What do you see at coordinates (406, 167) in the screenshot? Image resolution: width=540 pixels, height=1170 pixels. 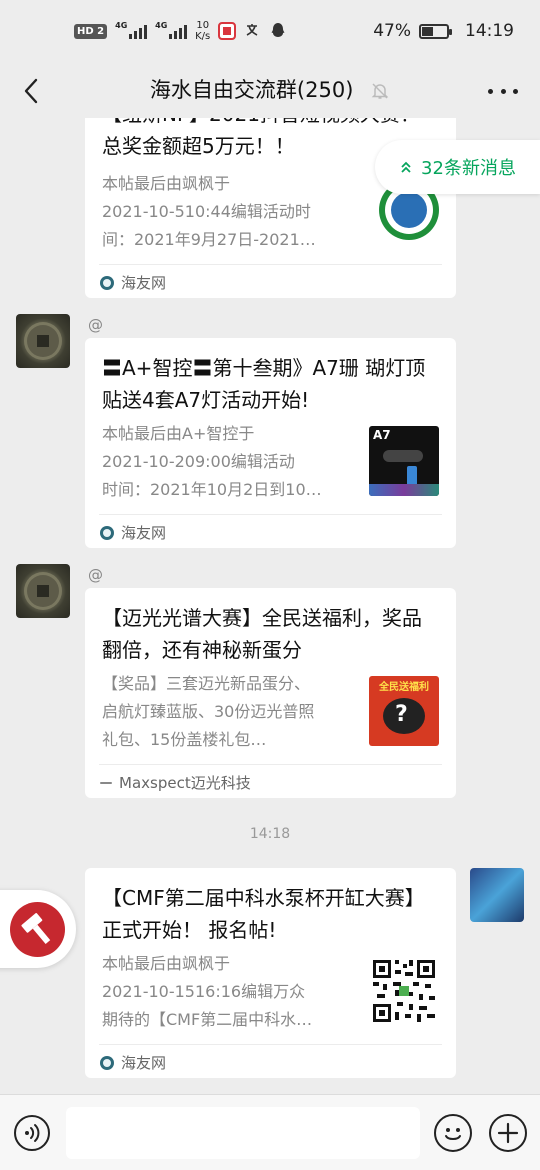 I see `double-chevron-up-icon` at bounding box center [406, 167].